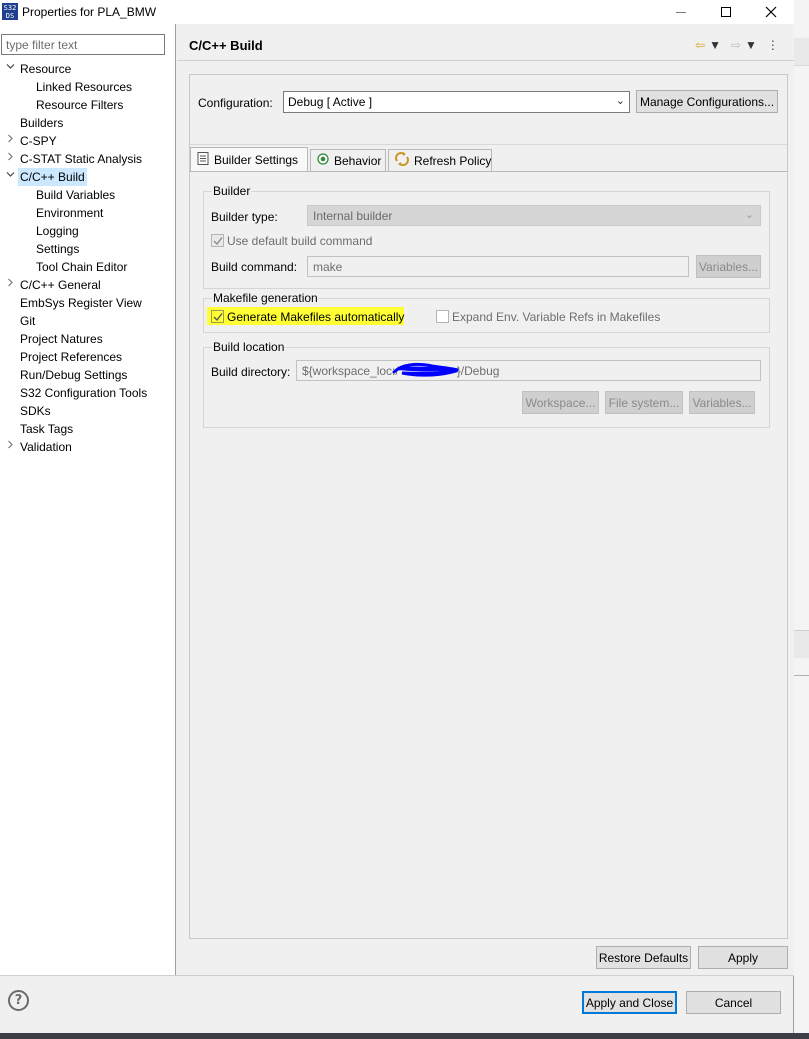 Image resolution: width=809 pixels, height=1039 pixels. What do you see at coordinates (87, 87) in the screenshot?
I see `tree-item-linked-resources: Linked Resources` at bounding box center [87, 87].